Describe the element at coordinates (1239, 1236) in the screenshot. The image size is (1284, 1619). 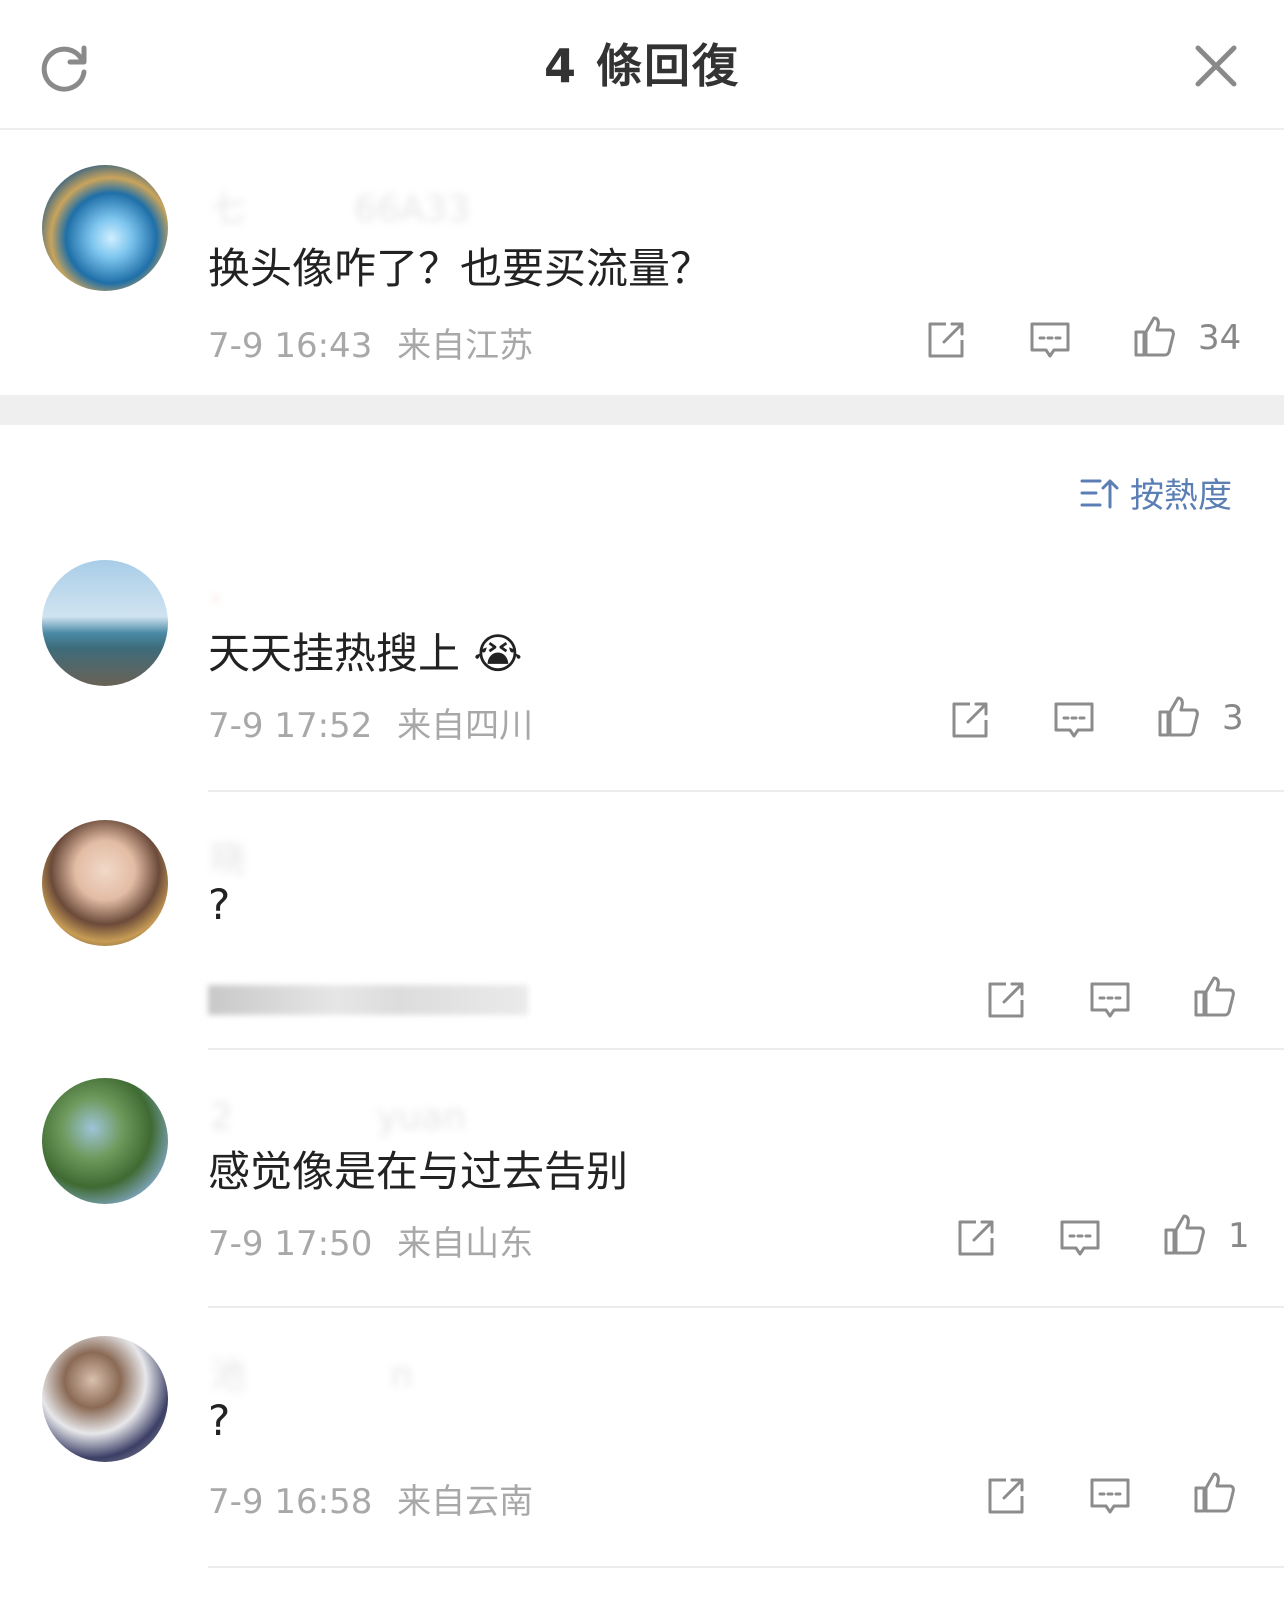
I see `like-count: 1` at that location.